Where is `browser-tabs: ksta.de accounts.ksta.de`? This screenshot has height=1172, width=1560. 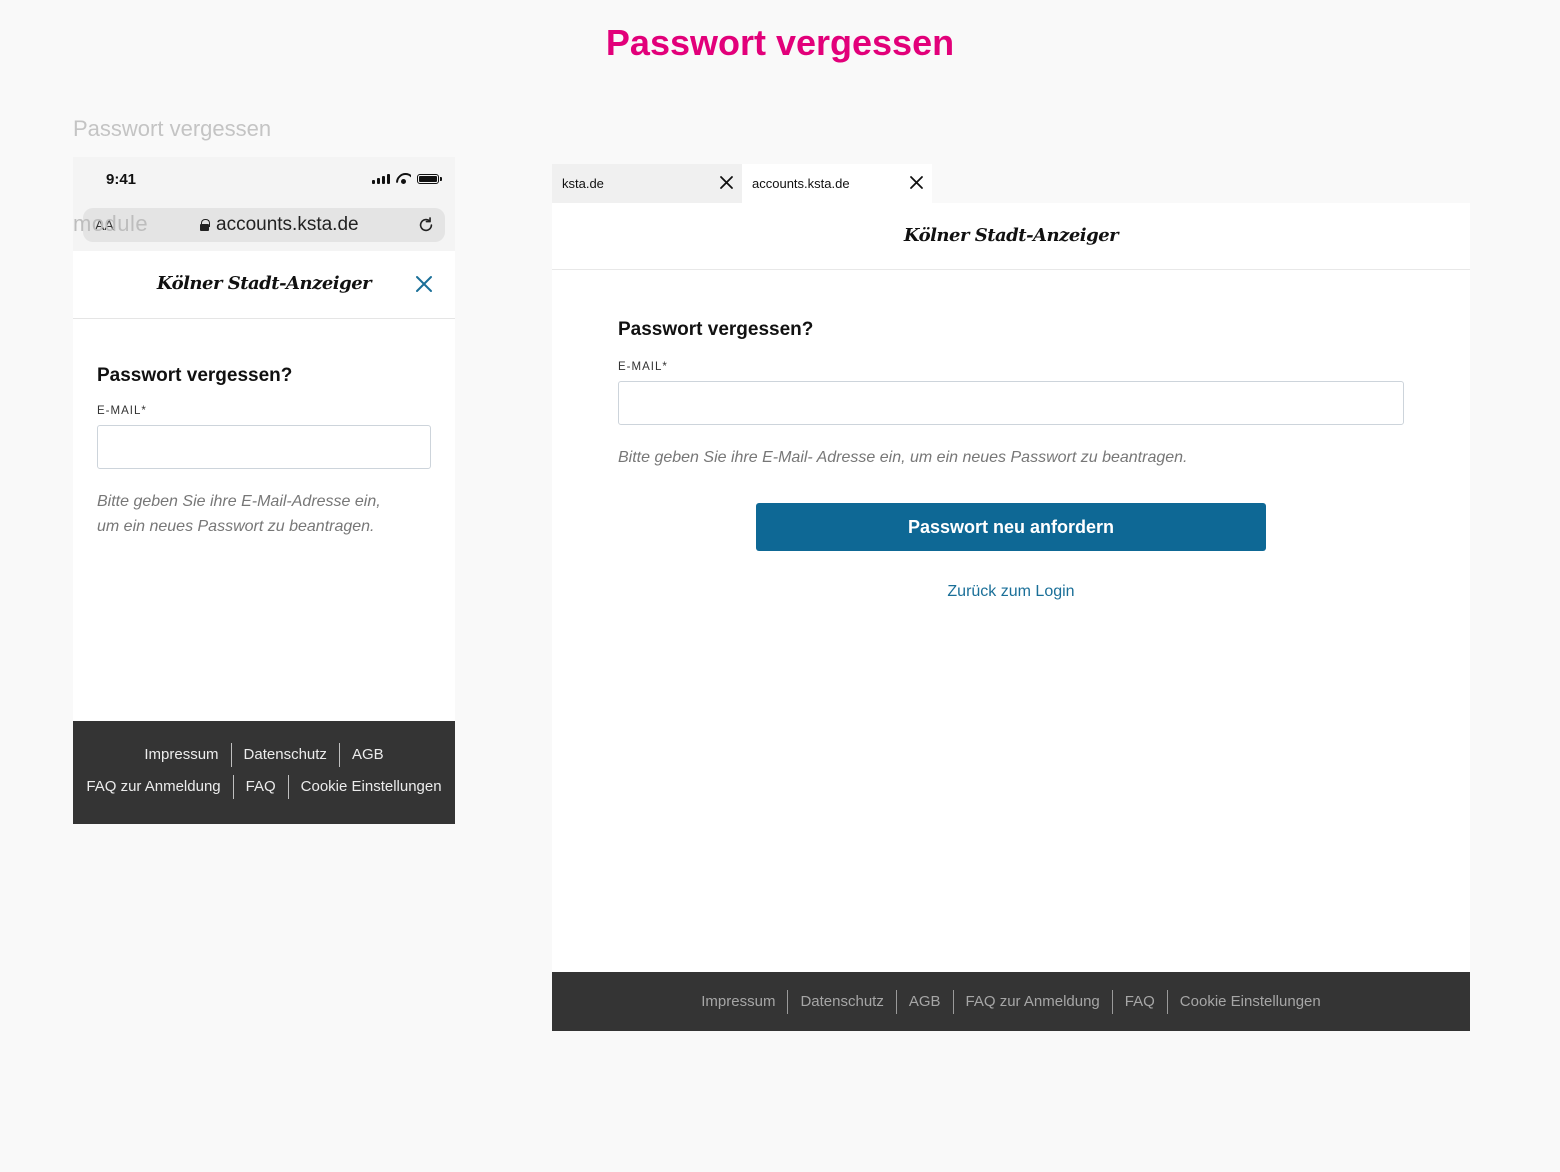 browser-tabs: ksta.de accounts.ksta.de is located at coordinates (1011, 183).